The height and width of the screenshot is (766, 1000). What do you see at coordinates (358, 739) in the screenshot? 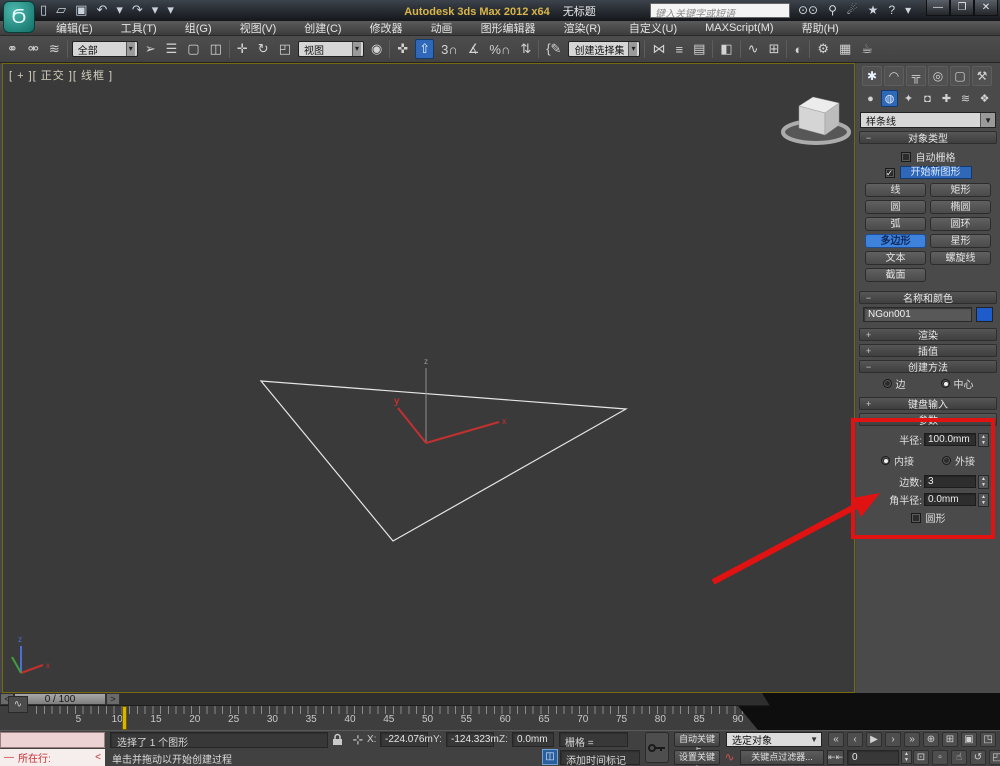
I see `transform-type-in-icon: ⊹` at bounding box center [358, 739].